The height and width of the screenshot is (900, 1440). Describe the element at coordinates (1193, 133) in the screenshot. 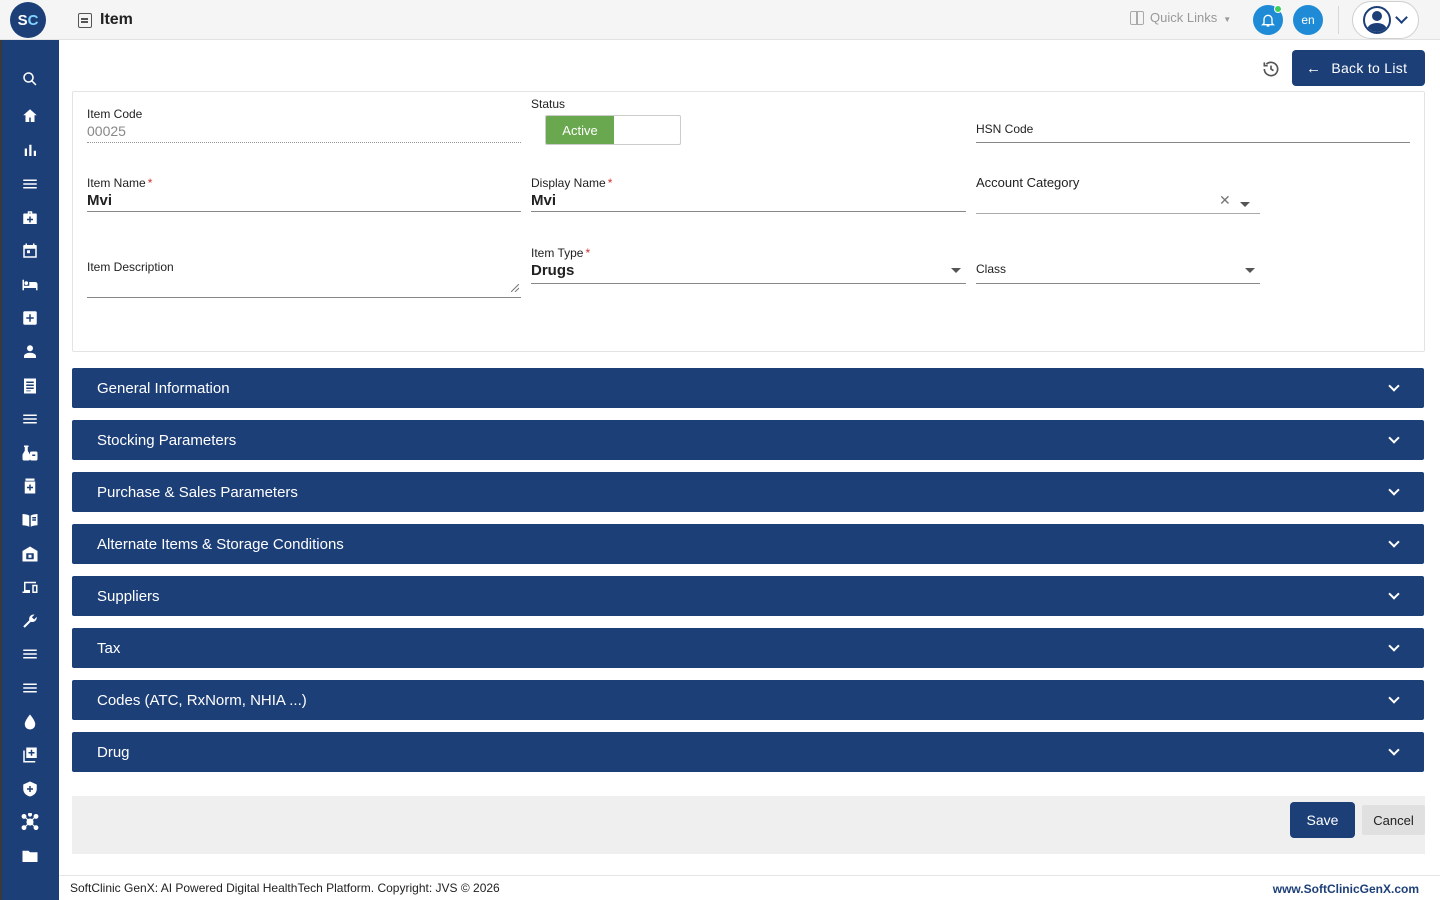

I see `hsn-code-field: HSN Code` at that location.